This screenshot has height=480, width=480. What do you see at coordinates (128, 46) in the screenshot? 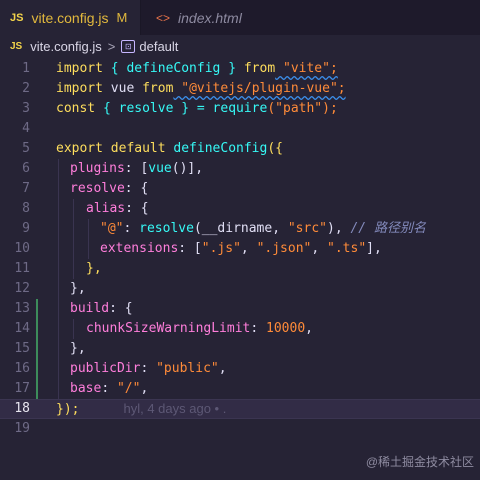
I see `symbol-icon: ⊡` at bounding box center [128, 46].